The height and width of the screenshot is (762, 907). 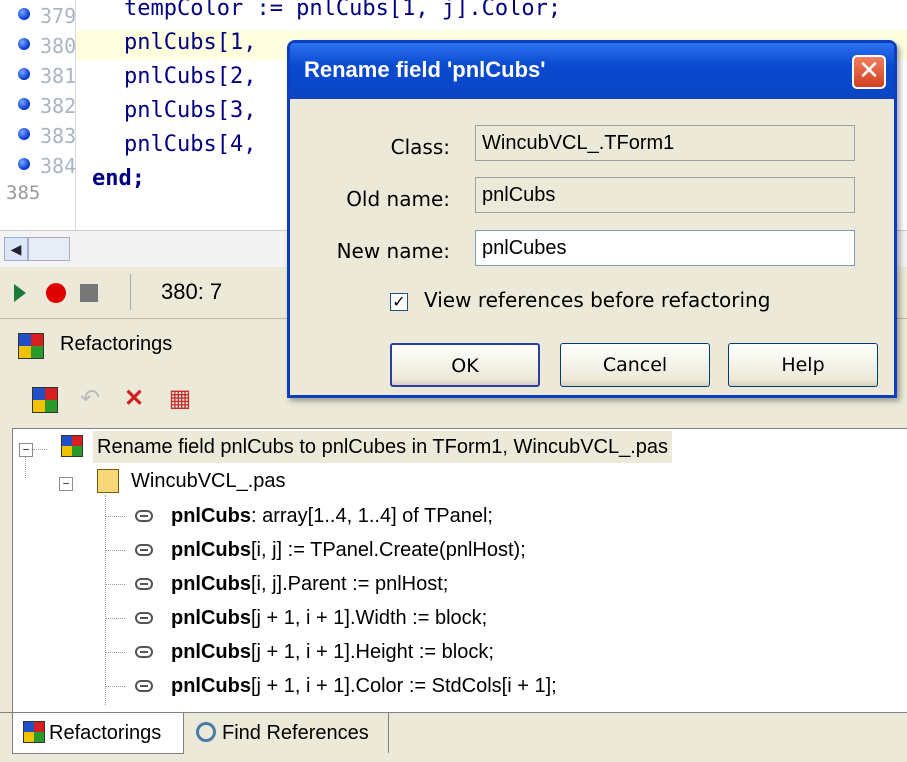 I want to click on code-line: pnlCubs[3,, so click(x=190, y=110).